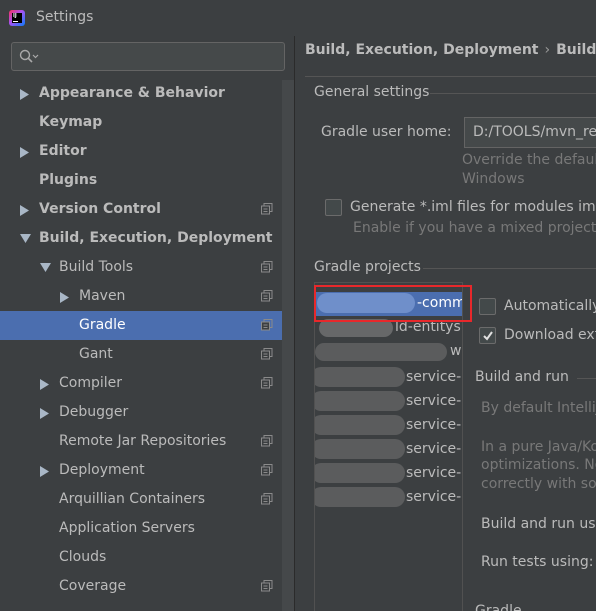 This screenshot has height=611, width=596. Describe the element at coordinates (147, 412) in the screenshot. I see `tree-item-debugger: Debugger` at that location.